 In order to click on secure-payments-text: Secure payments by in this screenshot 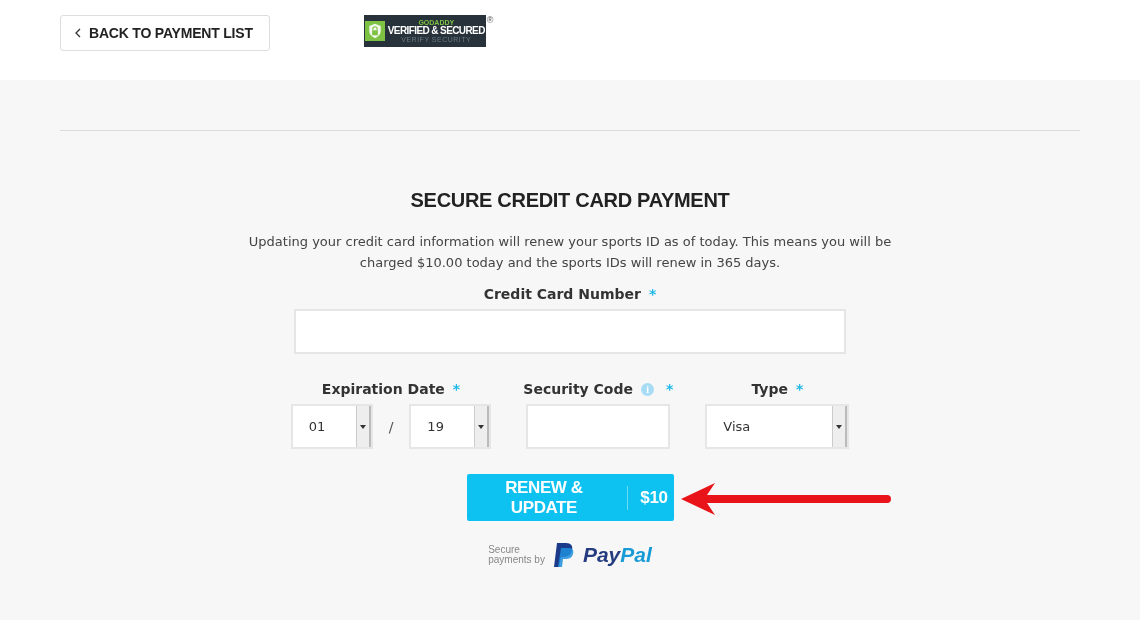, I will do `click(516, 555)`.